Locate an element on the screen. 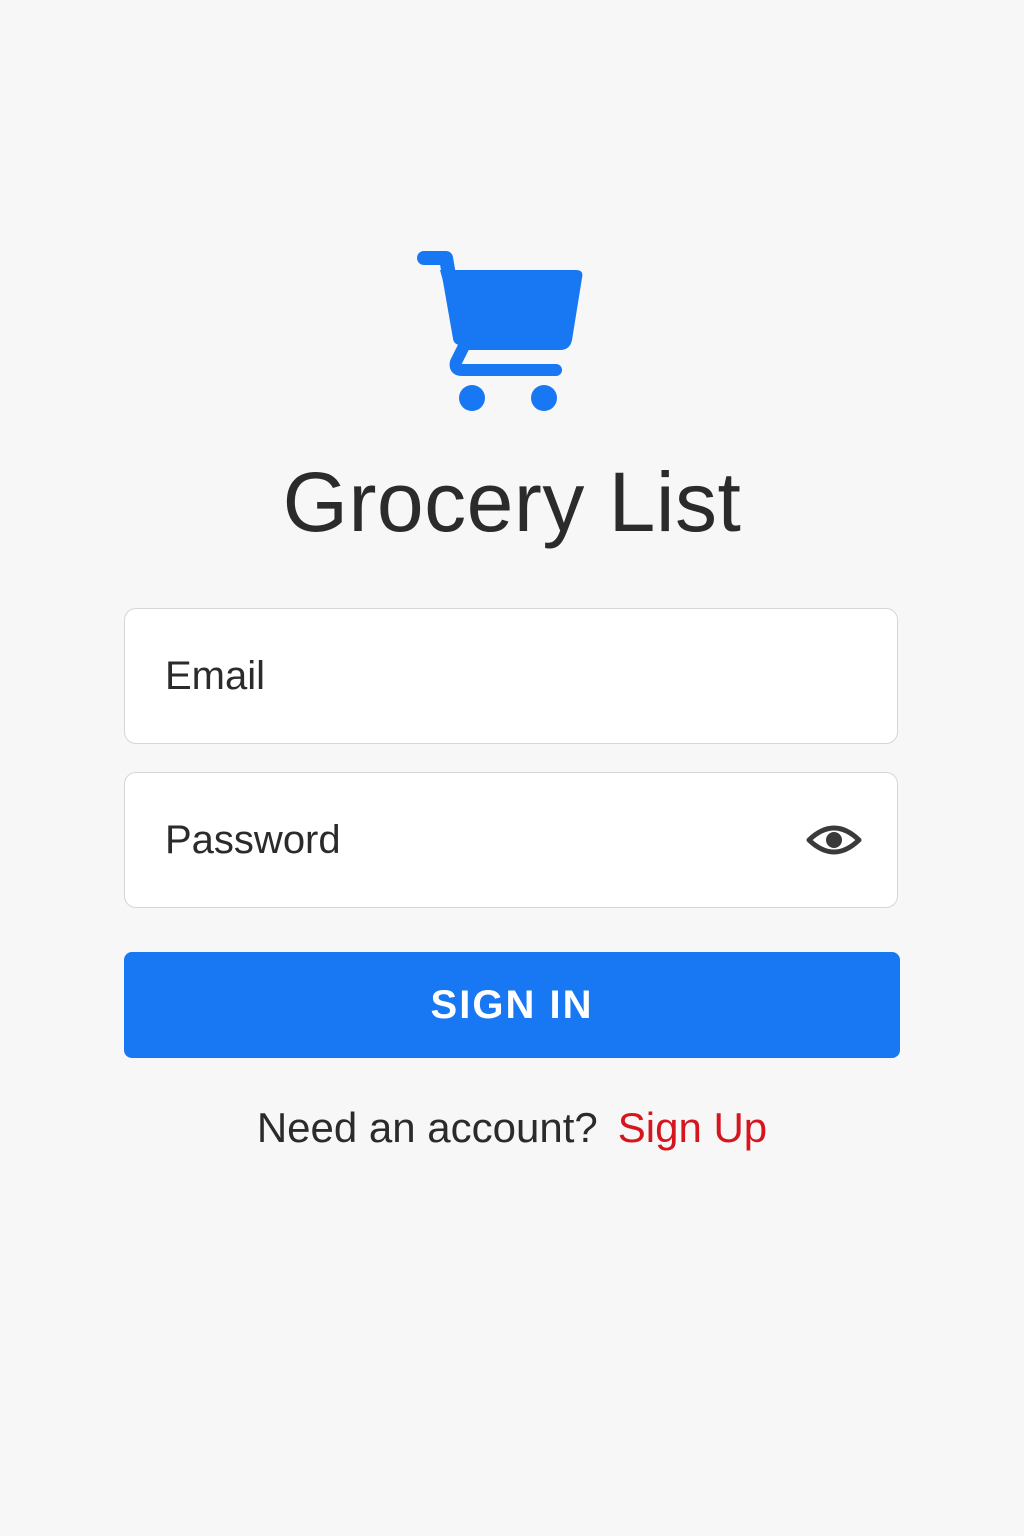 This screenshot has width=1024, height=1536. app-title: Grocery List is located at coordinates (512, 502).